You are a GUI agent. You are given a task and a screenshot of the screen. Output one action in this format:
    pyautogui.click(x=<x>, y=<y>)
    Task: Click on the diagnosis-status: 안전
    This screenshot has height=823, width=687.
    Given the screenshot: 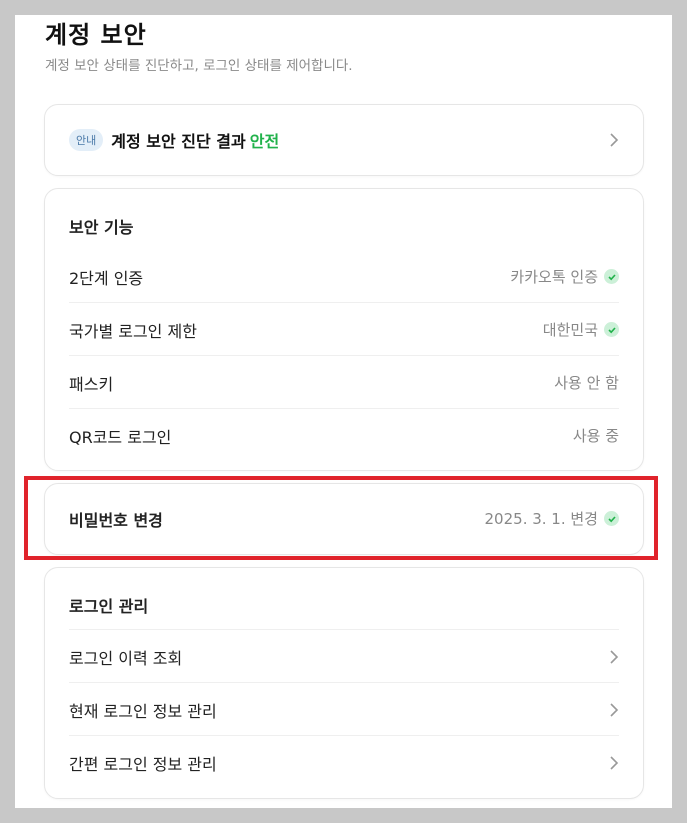 What is the action you would take?
    pyautogui.click(x=264, y=141)
    